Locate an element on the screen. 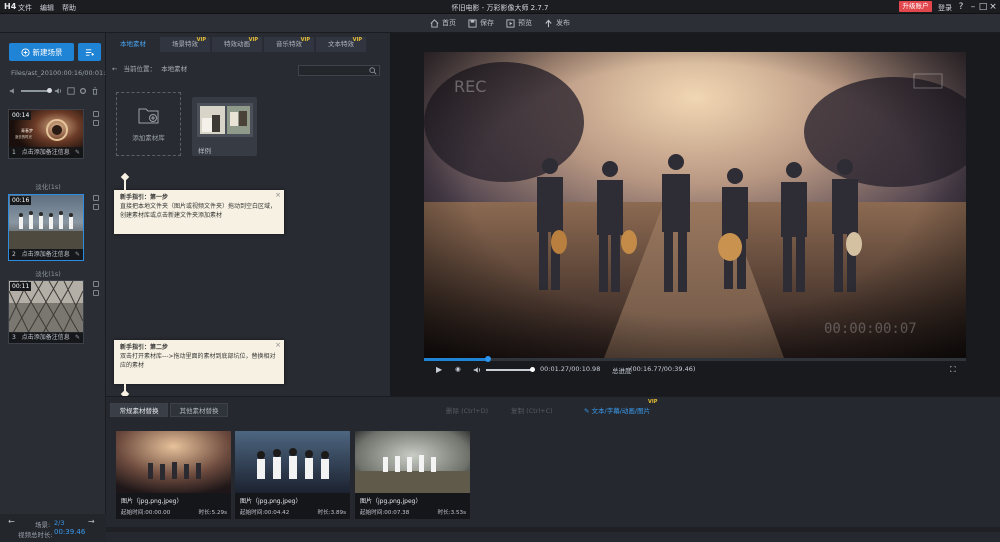 The image size is (1000, 542). sample-folder: 样例 is located at coordinates (224, 126).